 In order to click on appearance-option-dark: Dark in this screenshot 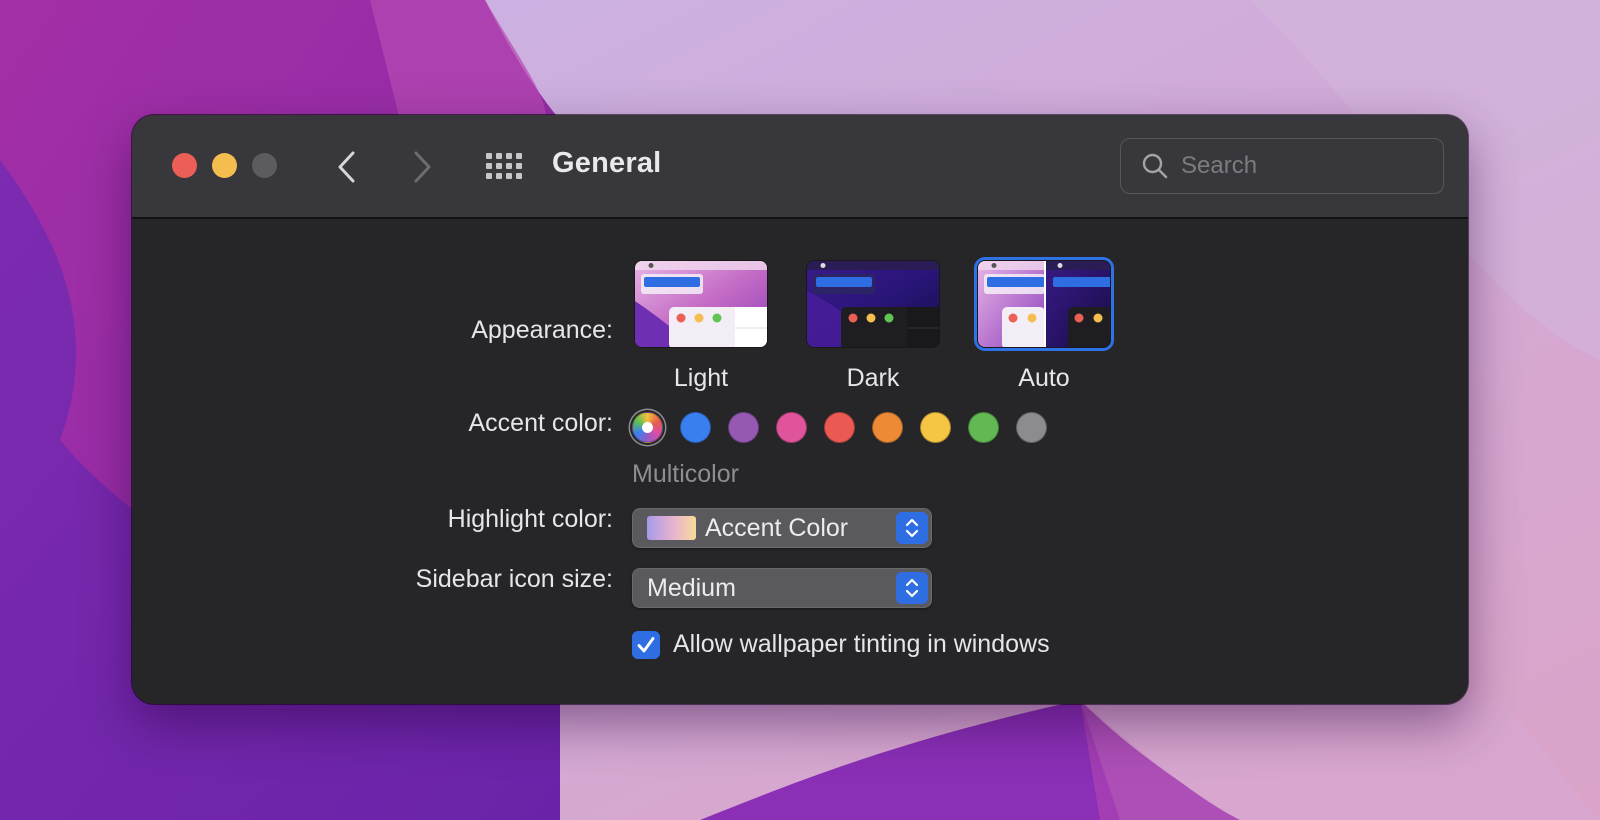, I will do `click(873, 325)`.